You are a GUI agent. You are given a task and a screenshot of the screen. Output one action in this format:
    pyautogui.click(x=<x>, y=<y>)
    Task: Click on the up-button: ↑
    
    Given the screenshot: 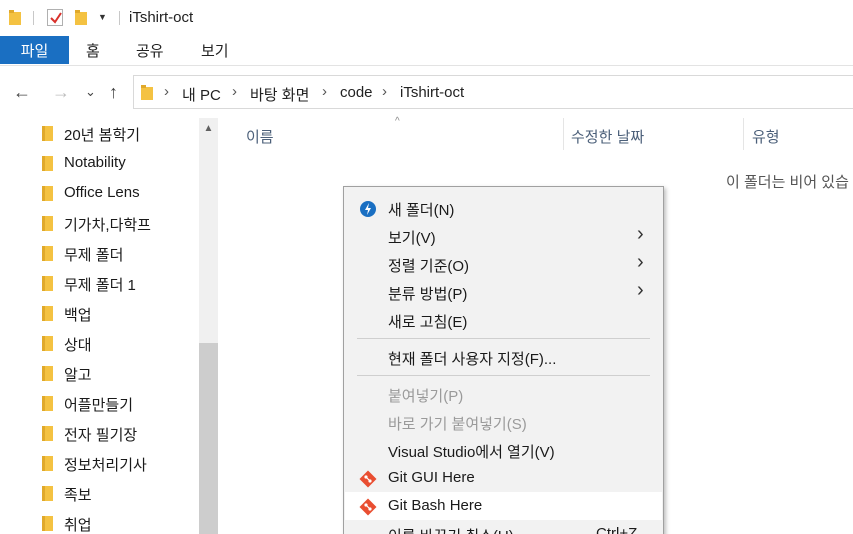 What is the action you would take?
    pyautogui.click(x=113, y=92)
    